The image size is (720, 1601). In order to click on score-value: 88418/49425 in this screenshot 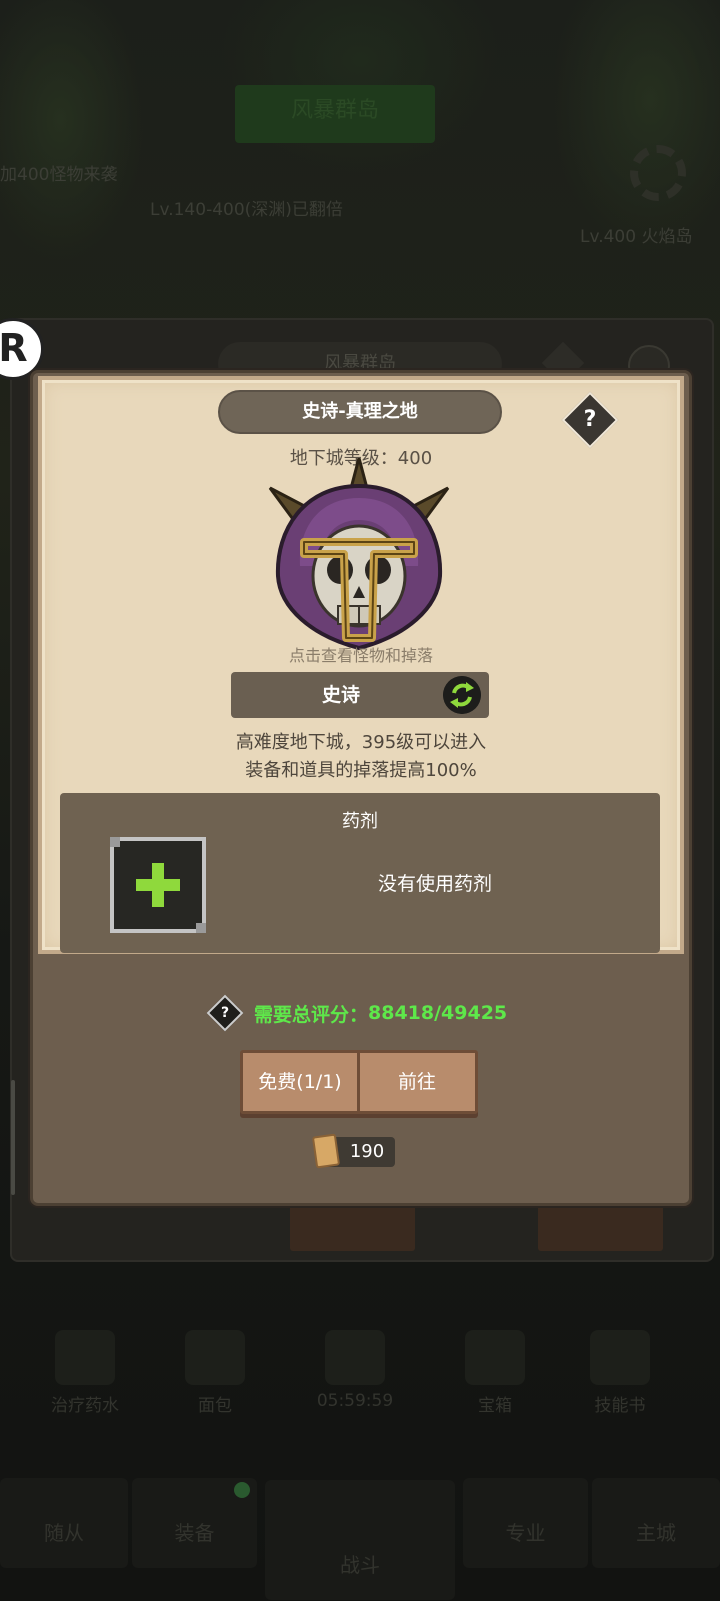, I will do `click(438, 1013)`.